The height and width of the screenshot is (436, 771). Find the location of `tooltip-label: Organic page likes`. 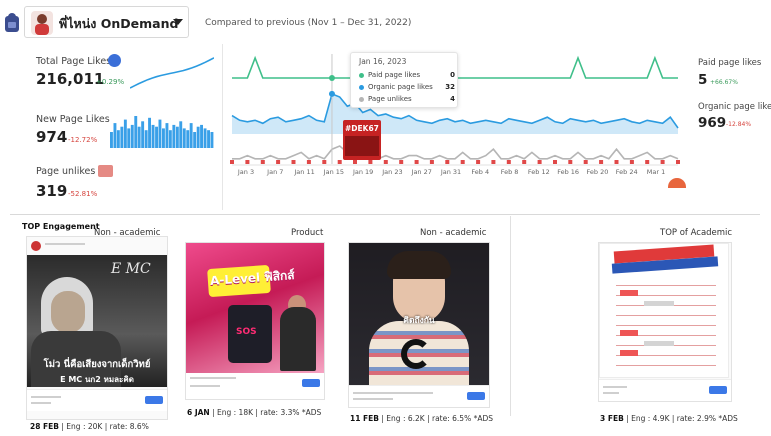

tooltip-label: Organic page likes is located at coordinates (400, 87).